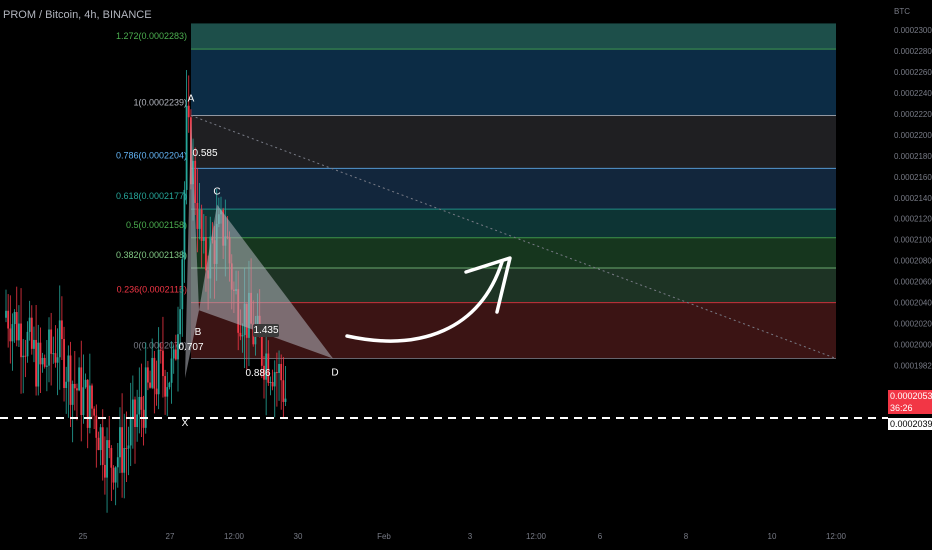 The image size is (932, 550). Describe the element at coordinates (265, 330) in the screenshot. I see `pattern-ratio-label: 1.435` at that location.